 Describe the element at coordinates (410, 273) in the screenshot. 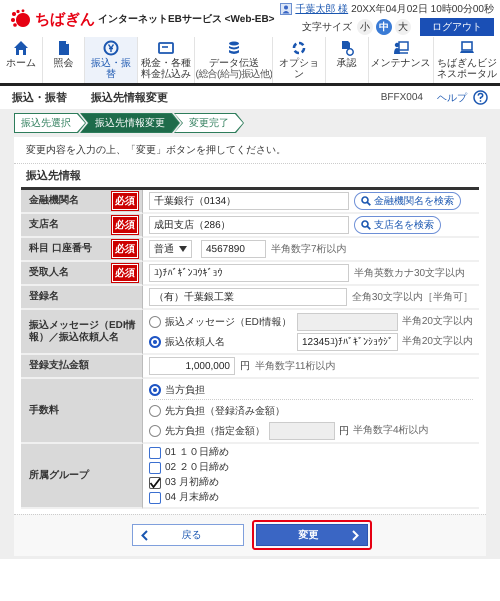

I see `hint-text: 半角英数カナ30文字以内` at that location.